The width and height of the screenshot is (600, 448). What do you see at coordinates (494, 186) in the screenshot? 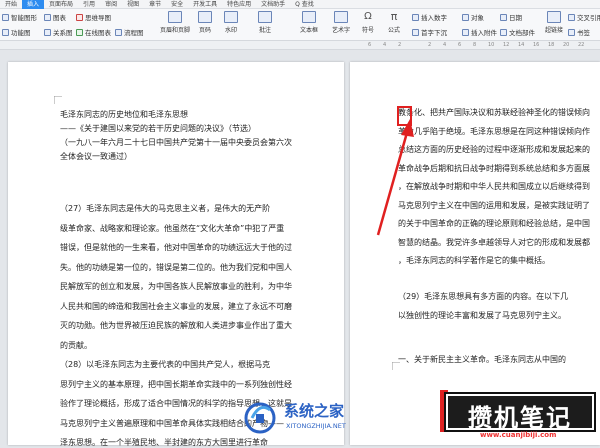
I see `paragraph-line: ，在解放战争时期和中华人民共和国成立以后继续得到` at bounding box center [494, 186].